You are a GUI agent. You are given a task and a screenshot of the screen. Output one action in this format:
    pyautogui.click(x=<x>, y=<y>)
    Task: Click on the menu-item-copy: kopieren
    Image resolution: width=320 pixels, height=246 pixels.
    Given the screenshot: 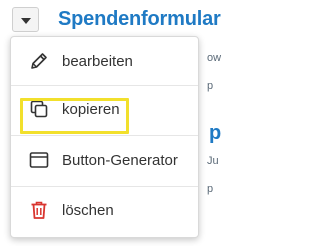 What is the action you would take?
    pyautogui.click(x=104, y=109)
    